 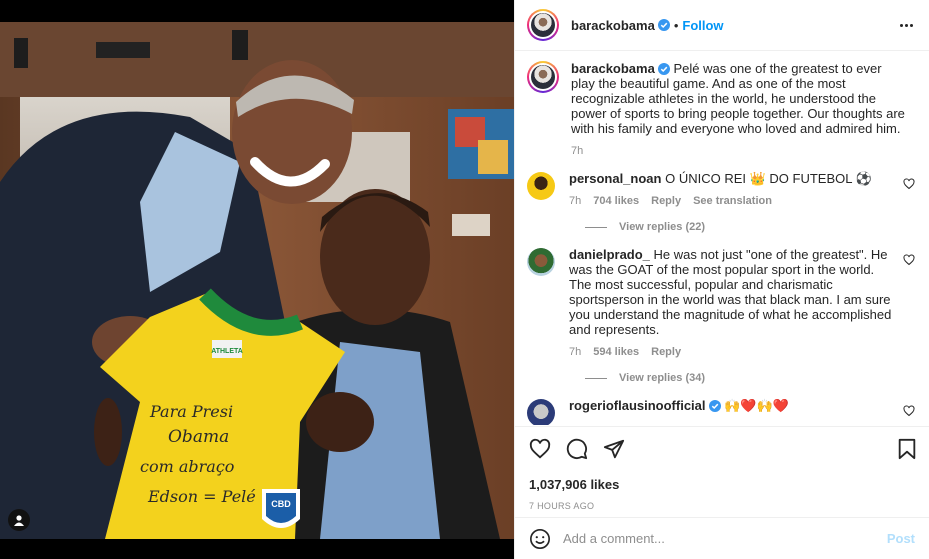 I want to click on comment-text: 🙌❤️🙌❤️, so click(x=756, y=405).